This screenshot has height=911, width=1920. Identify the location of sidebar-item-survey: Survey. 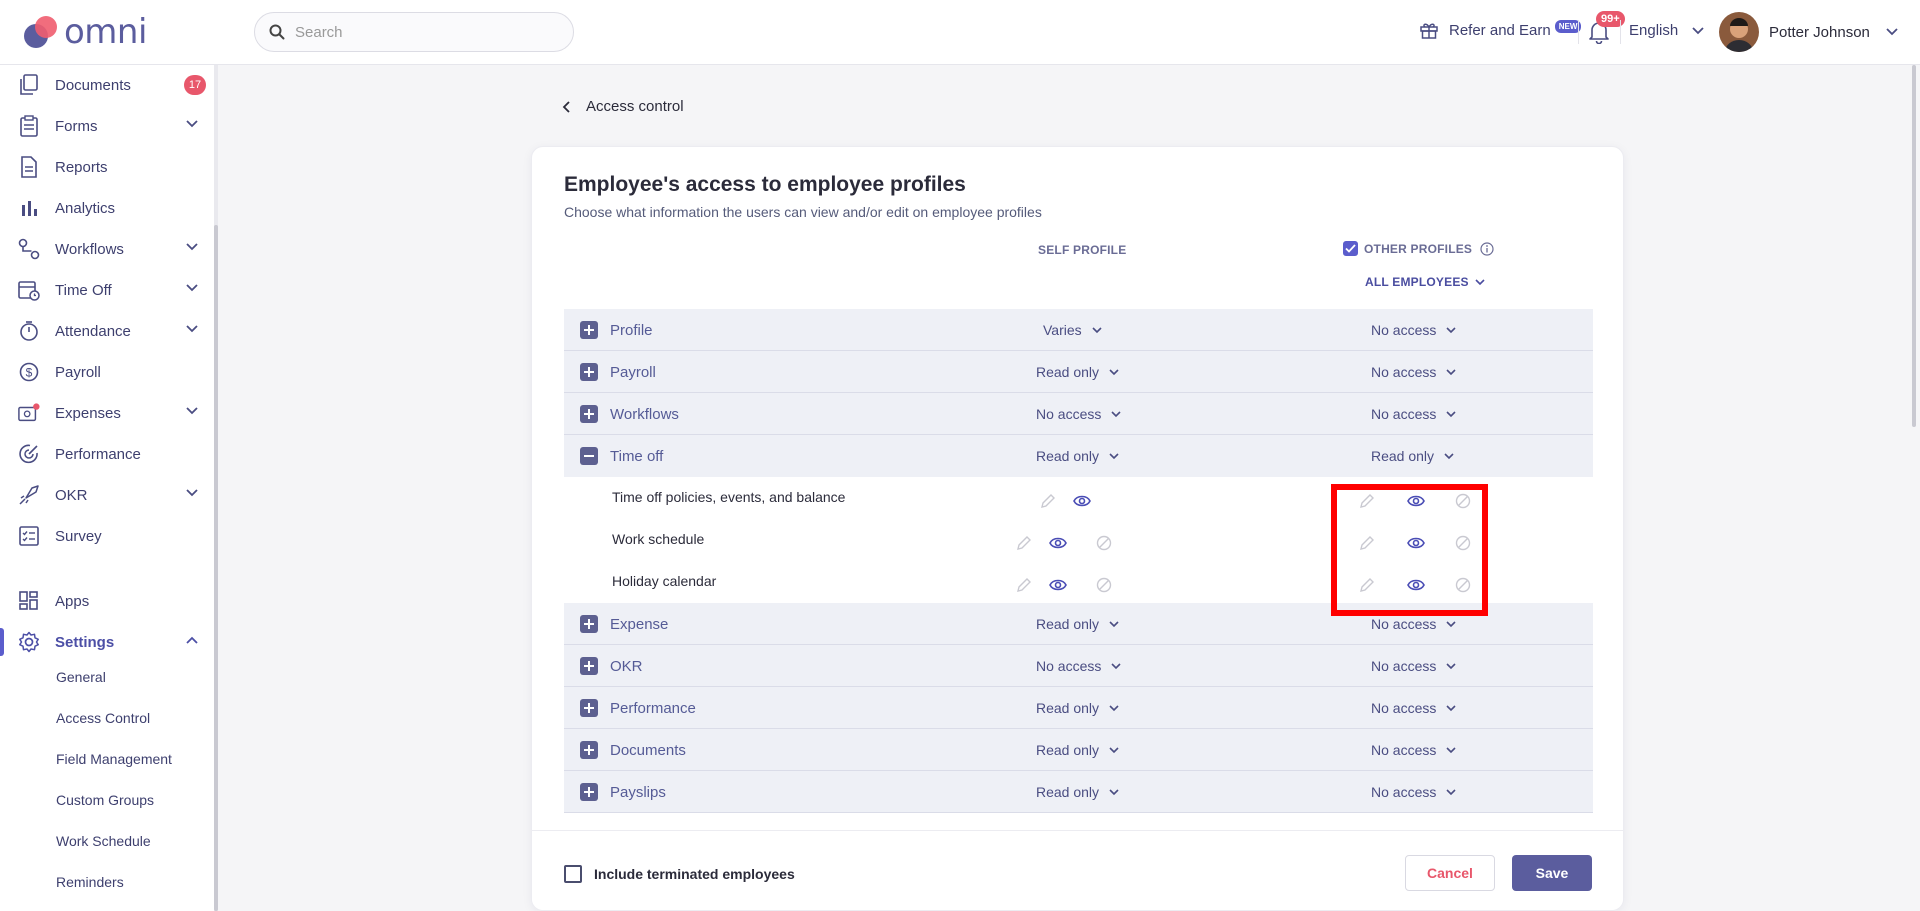
(107, 536).